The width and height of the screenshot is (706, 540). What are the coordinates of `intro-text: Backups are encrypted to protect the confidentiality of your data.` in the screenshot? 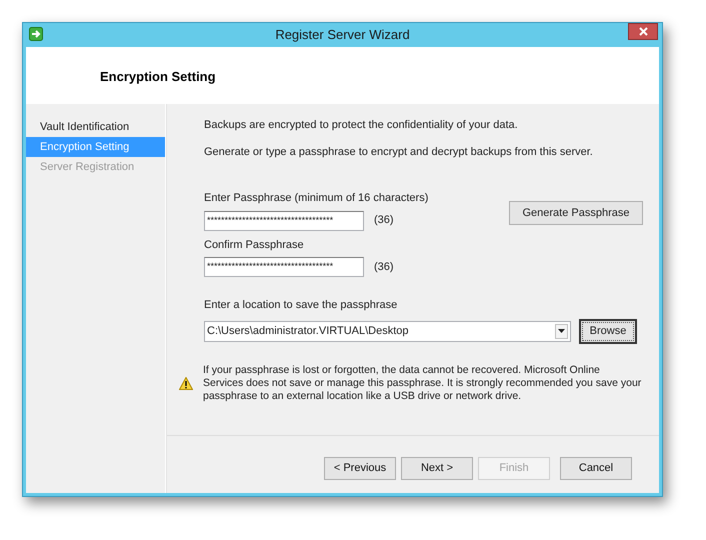 It's located at (361, 125).